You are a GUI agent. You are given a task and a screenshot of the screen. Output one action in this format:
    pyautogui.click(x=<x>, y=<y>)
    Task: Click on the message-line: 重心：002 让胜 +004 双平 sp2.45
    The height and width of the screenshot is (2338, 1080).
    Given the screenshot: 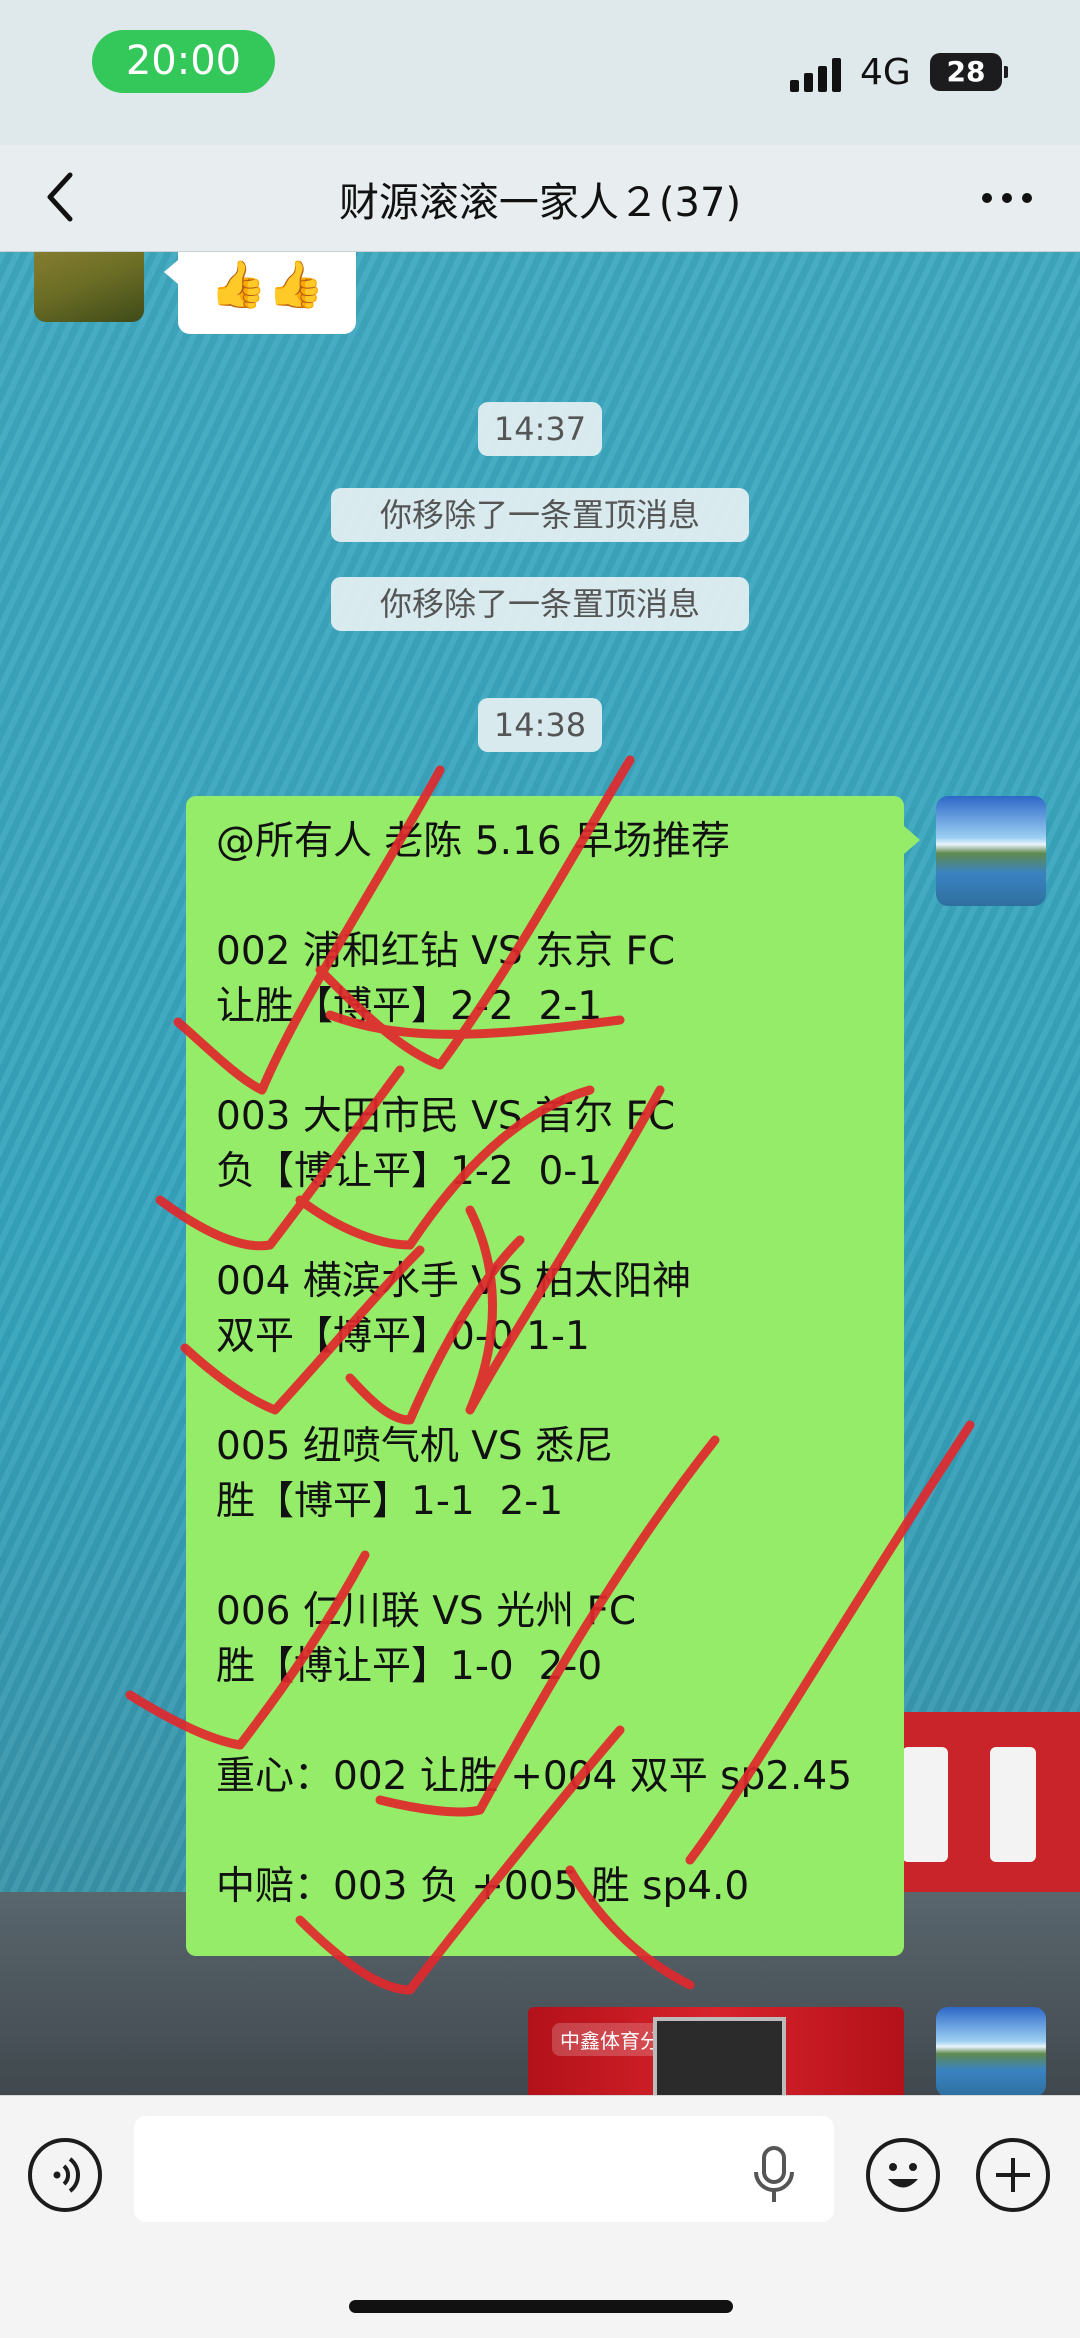 What is the action you would take?
    pyautogui.click(x=534, y=1776)
    